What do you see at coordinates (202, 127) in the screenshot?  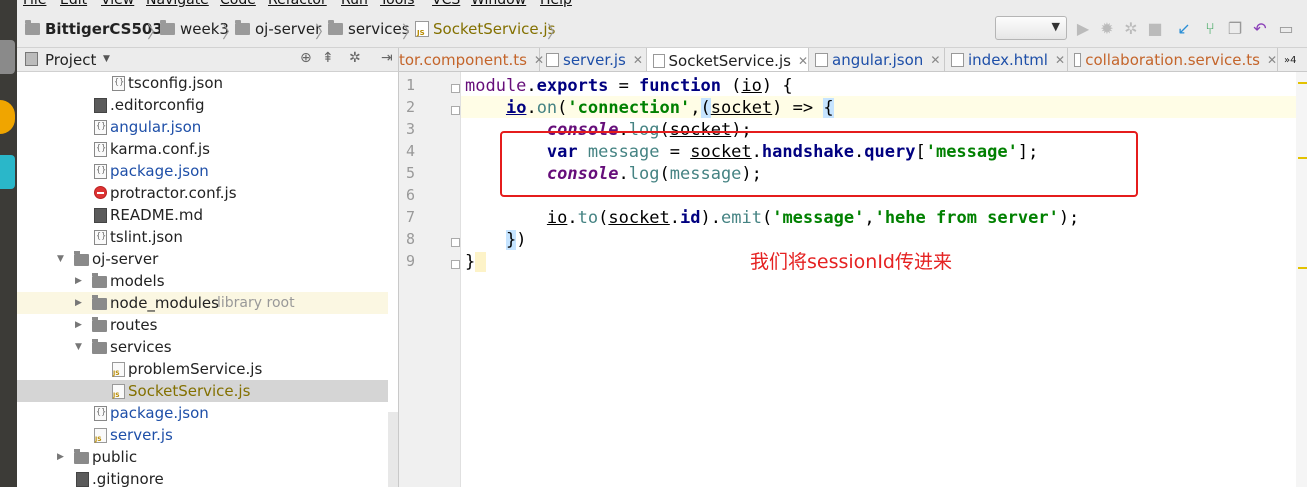 I see `tree-item: angular.json` at bounding box center [202, 127].